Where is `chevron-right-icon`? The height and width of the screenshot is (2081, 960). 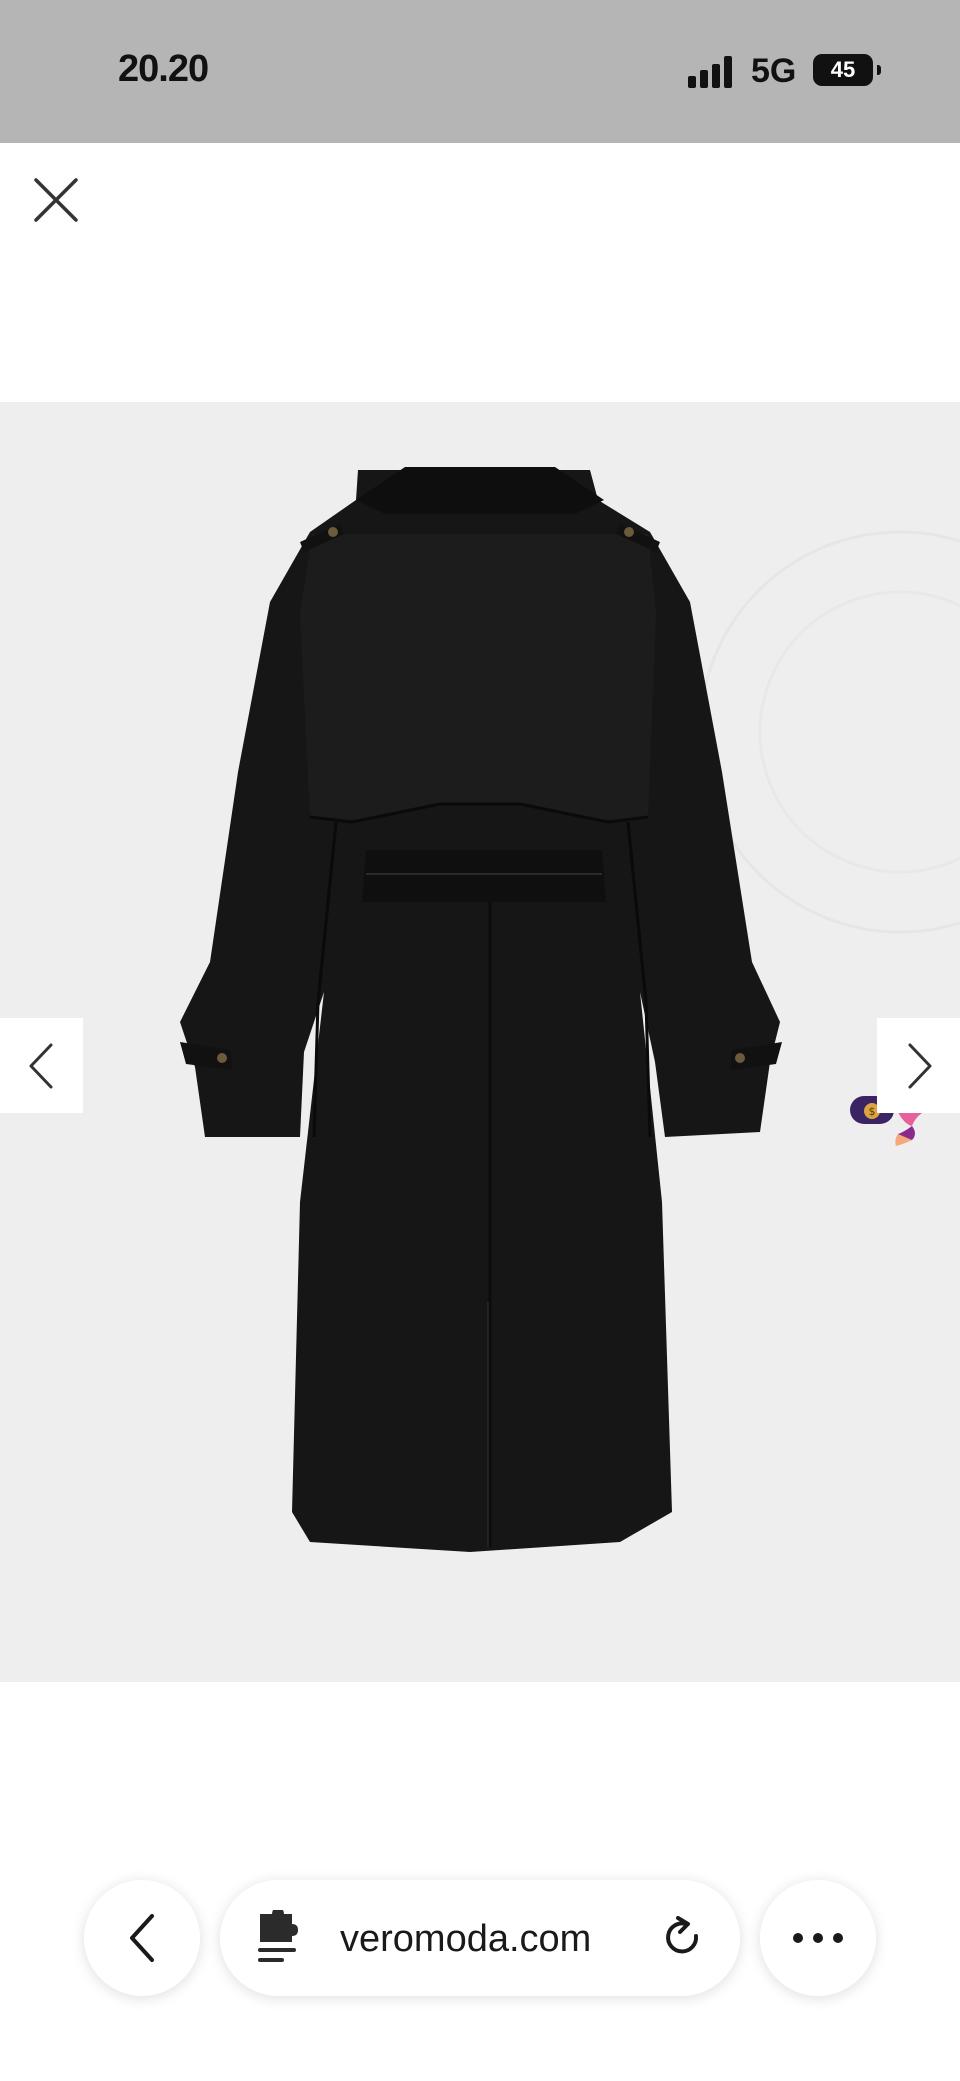 chevron-right-icon is located at coordinates (919, 1065).